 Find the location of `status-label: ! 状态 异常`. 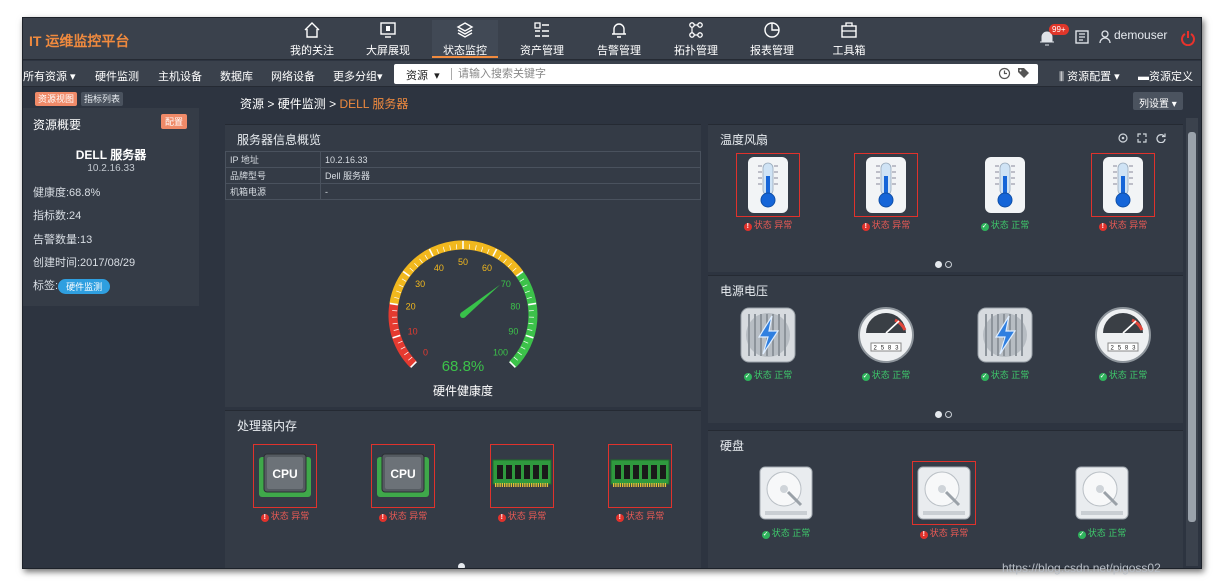

status-label: ! 状态 异常 is located at coordinates (768, 224).